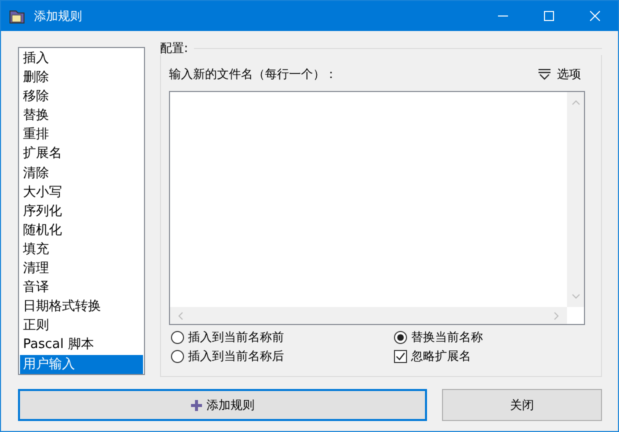 The height and width of the screenshot is (432, 619). Describe the element at coordinates (81, 154) in the screenshot. I see `rule-item: 扩展名` at that location.